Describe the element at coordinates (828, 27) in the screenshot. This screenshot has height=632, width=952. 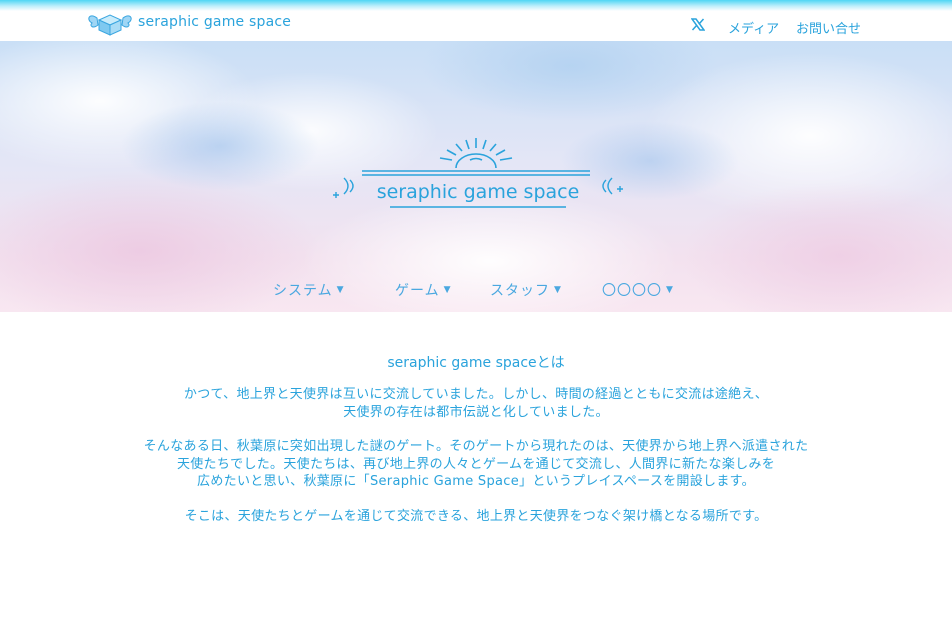
I see `nav-contact-link: お問い合せ` at that location.